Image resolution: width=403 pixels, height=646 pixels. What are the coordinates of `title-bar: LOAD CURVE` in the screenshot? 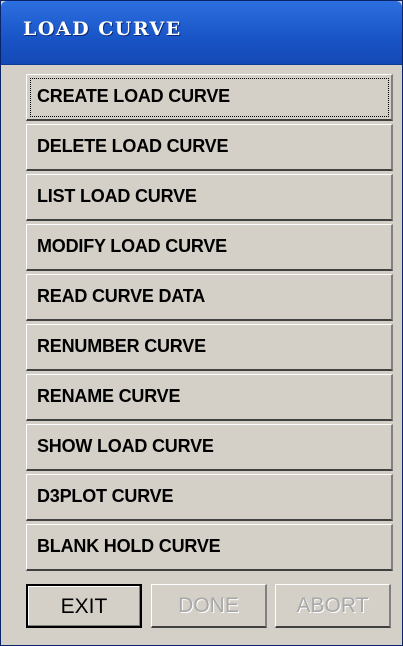 It's located at (201, 33).